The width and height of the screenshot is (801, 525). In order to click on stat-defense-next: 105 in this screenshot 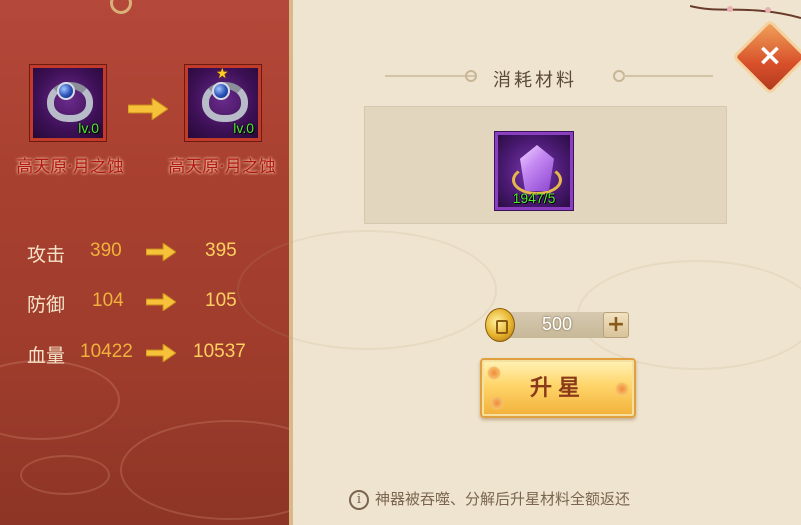, I will do `click(221, 300)`.